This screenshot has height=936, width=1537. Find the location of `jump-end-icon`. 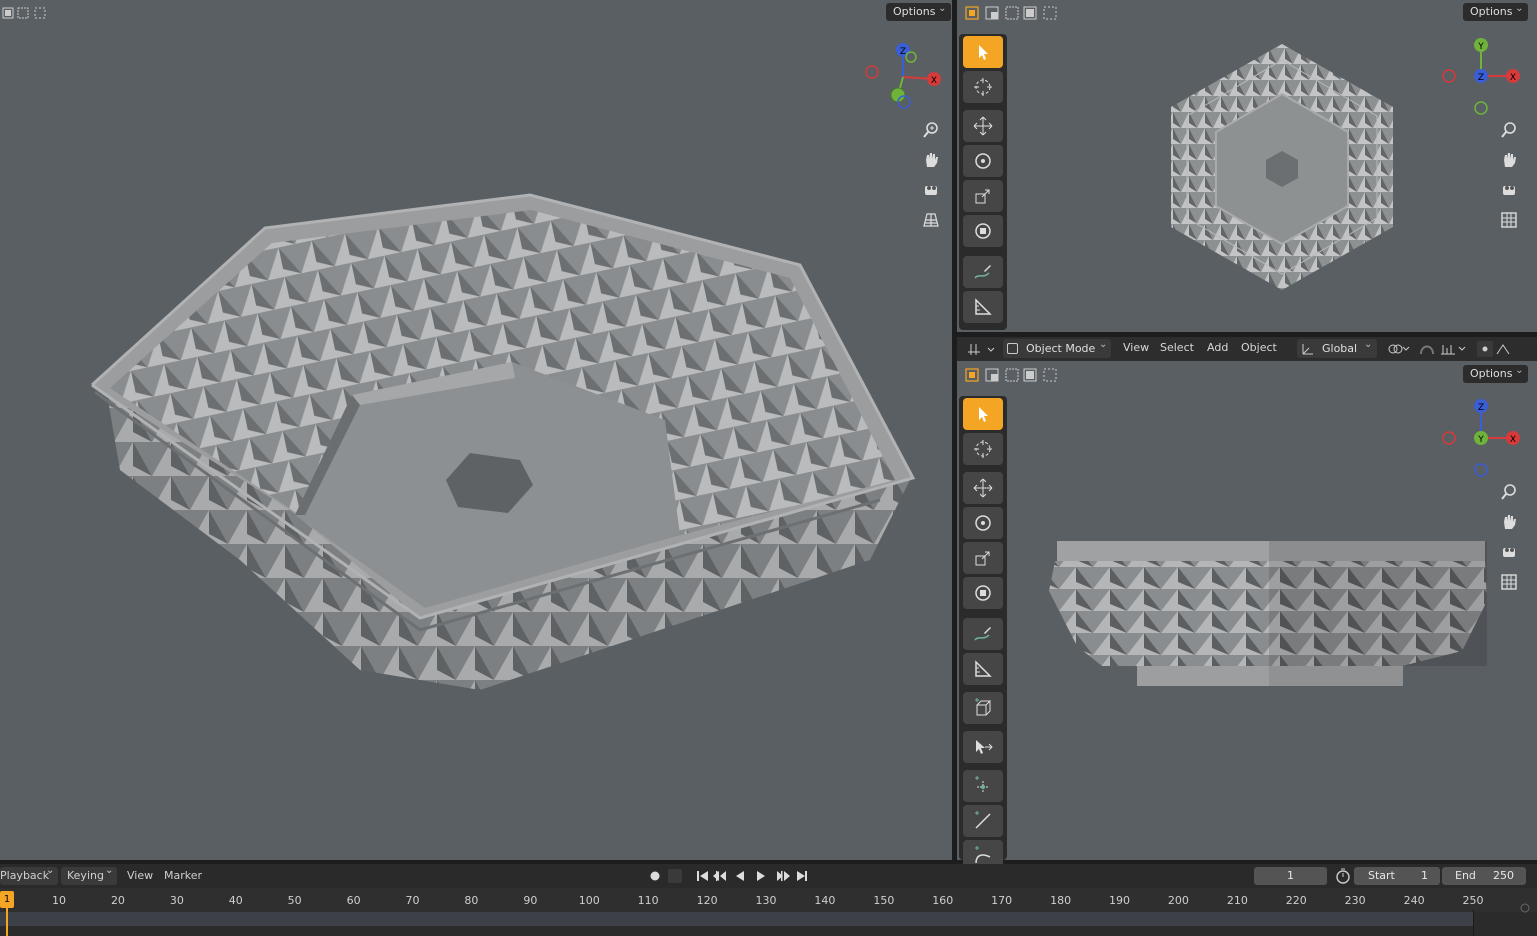

jump-end-icon is located at coordinates (806, 876).